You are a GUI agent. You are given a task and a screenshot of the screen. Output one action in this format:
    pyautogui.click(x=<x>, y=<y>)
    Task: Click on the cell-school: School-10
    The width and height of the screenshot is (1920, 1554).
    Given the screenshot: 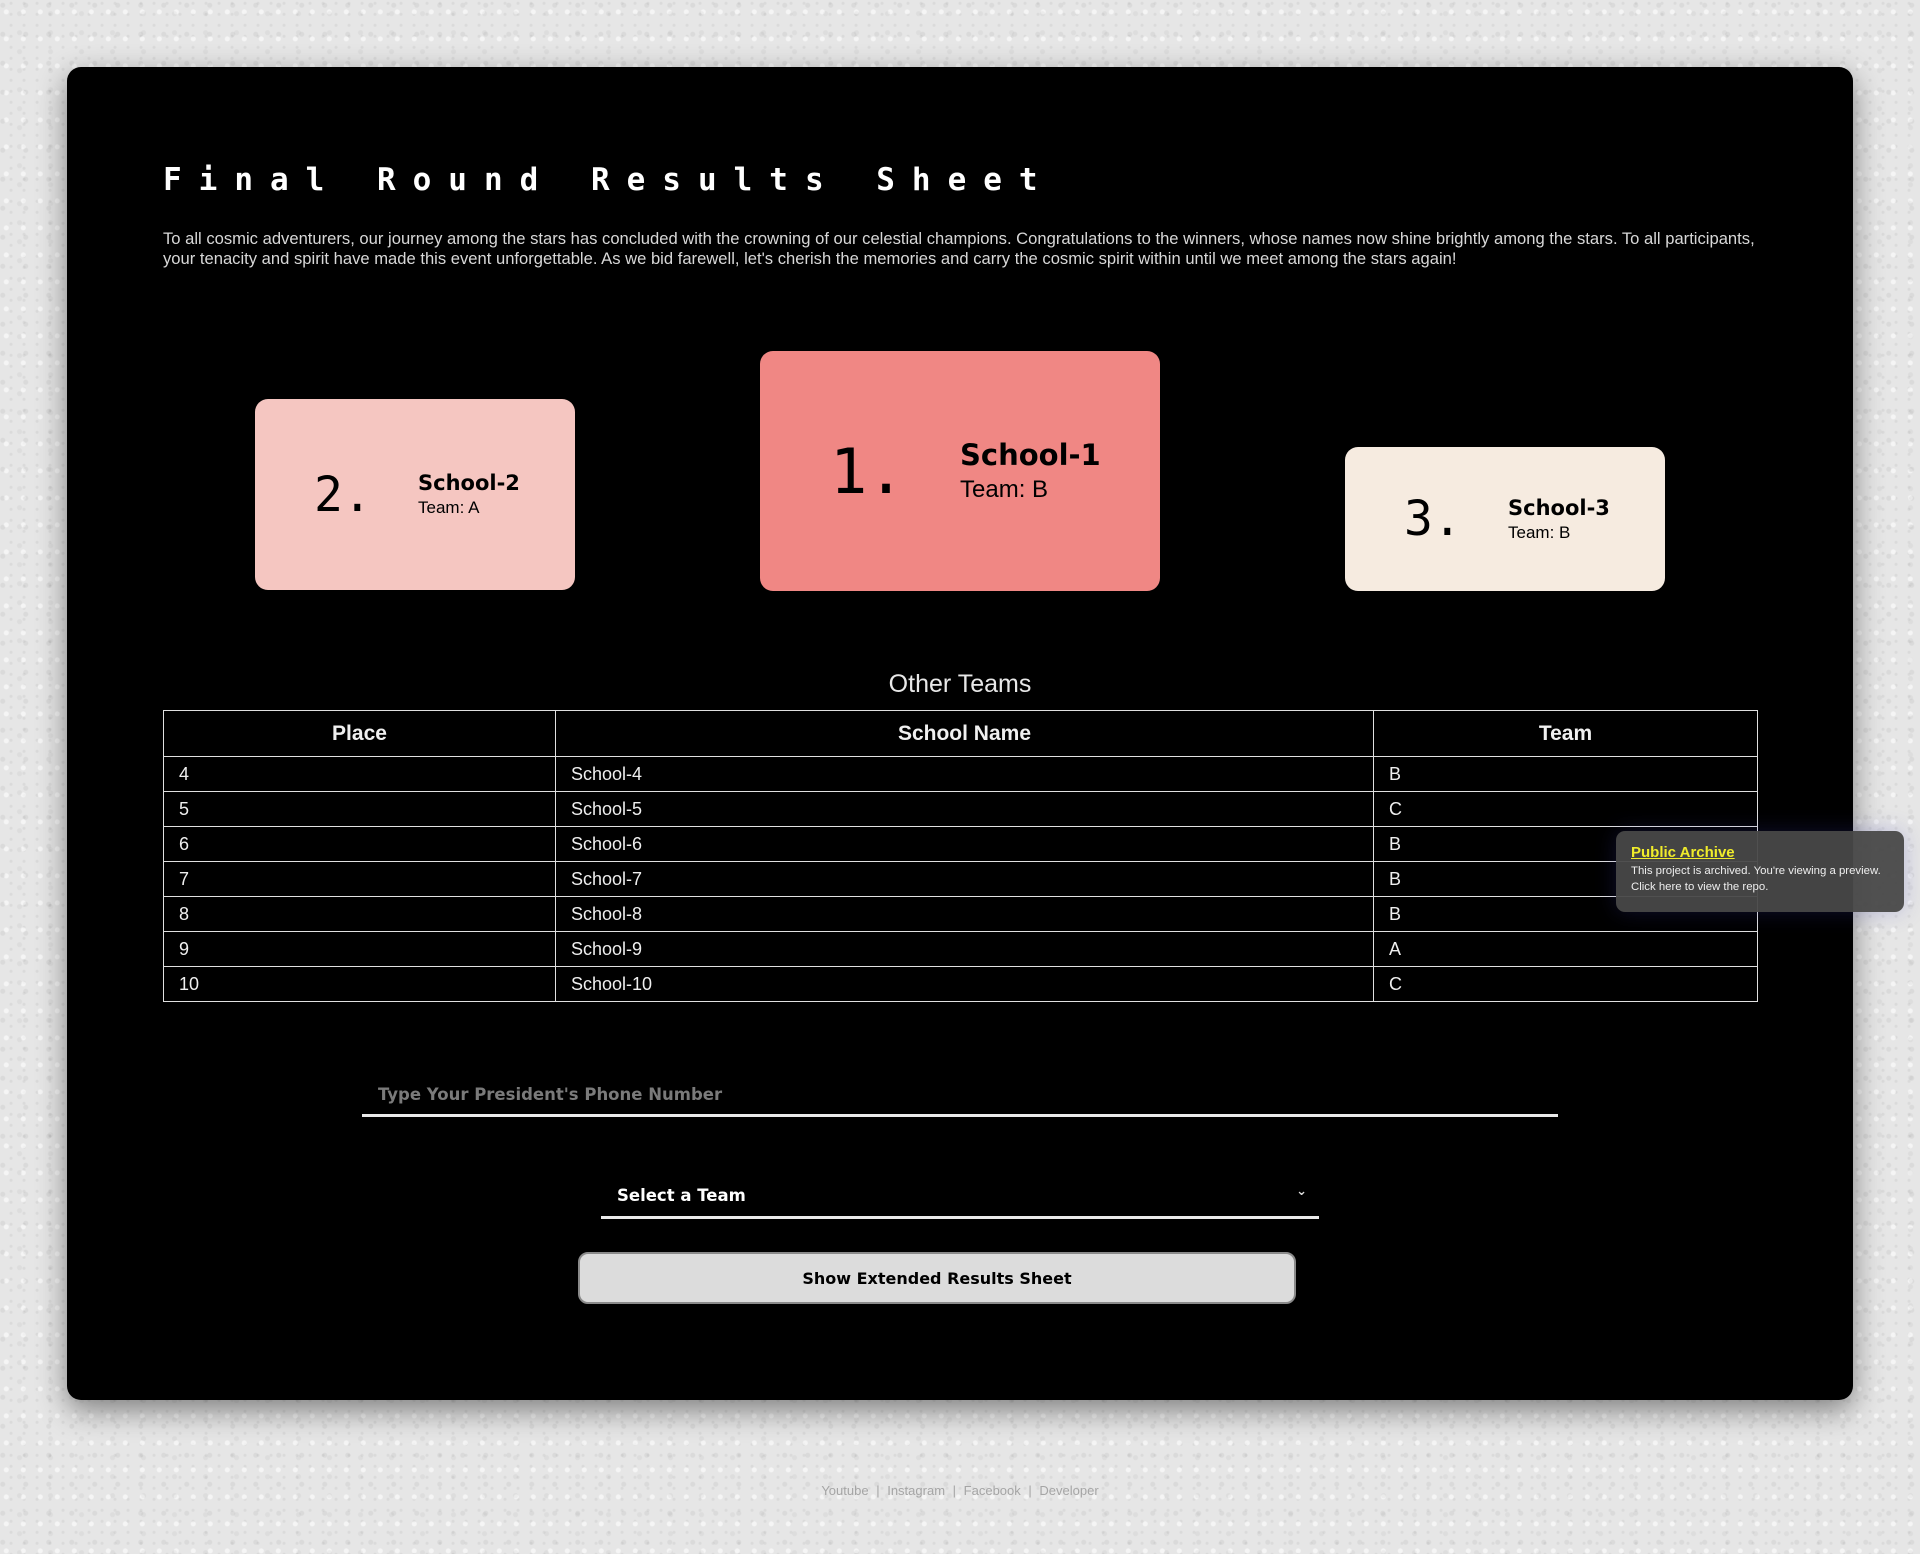 What is the action you would take?
    pyautogui.click(x=964, y=984)
    